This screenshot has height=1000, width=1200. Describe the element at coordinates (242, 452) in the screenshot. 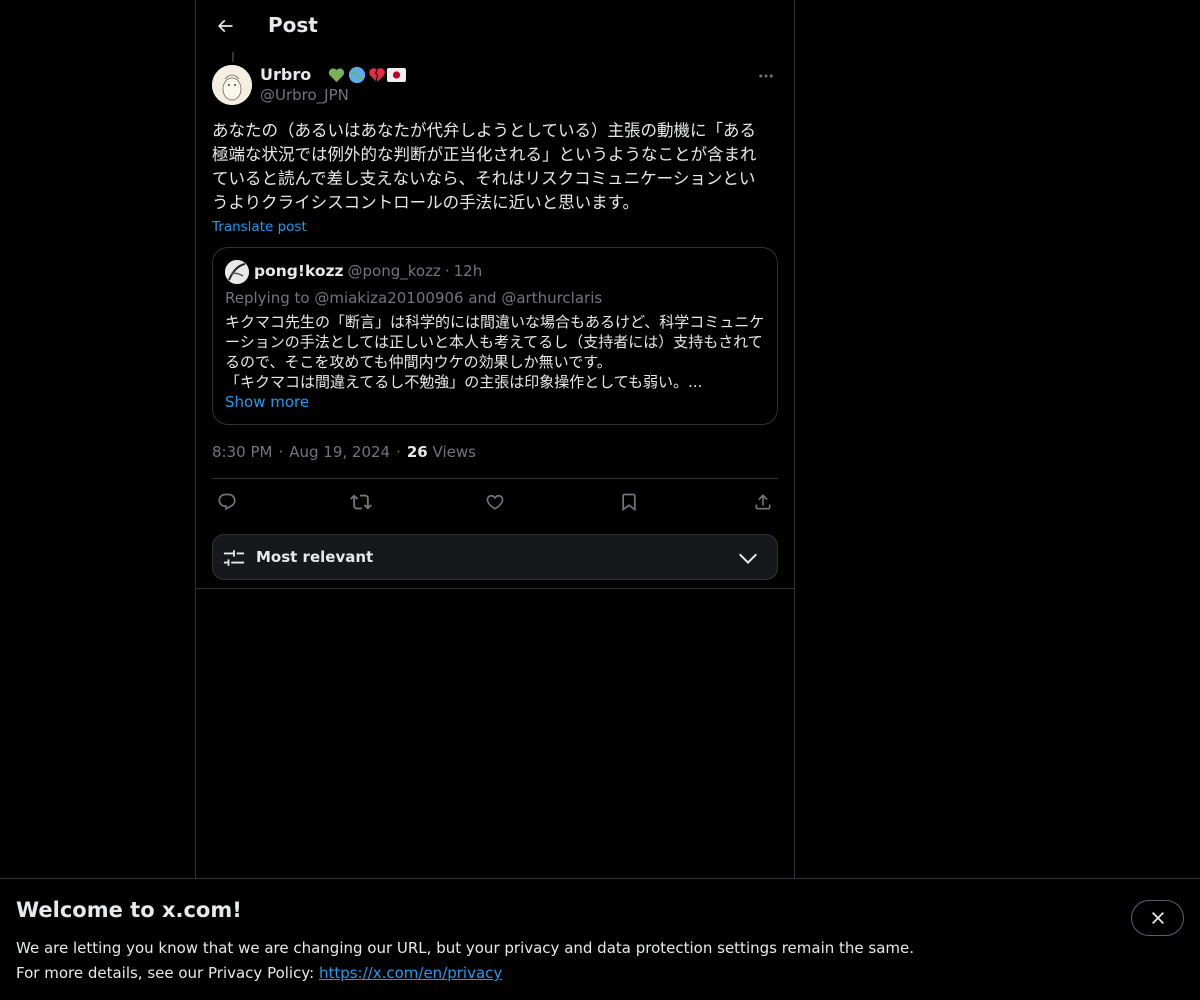

I see `post-time: 8:30 PM` at that location.